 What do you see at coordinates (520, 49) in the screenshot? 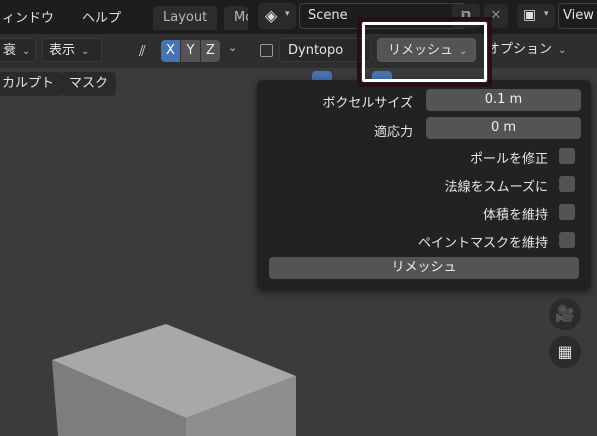
I see `options-label: オプション` at bounding box center [520, 49].